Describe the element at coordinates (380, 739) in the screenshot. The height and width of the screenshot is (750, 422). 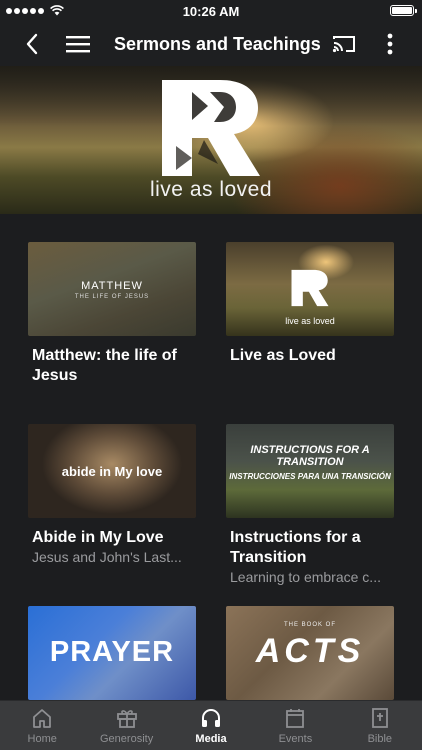
I see `tab-label: Bible` at that location.